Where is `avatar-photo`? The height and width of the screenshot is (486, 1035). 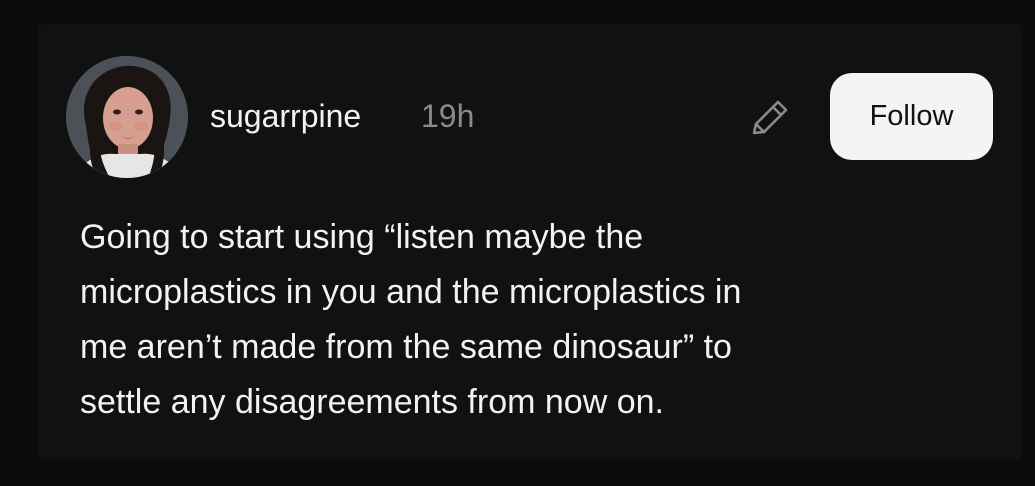 avatar-photo is located at coordinates (127, 117).